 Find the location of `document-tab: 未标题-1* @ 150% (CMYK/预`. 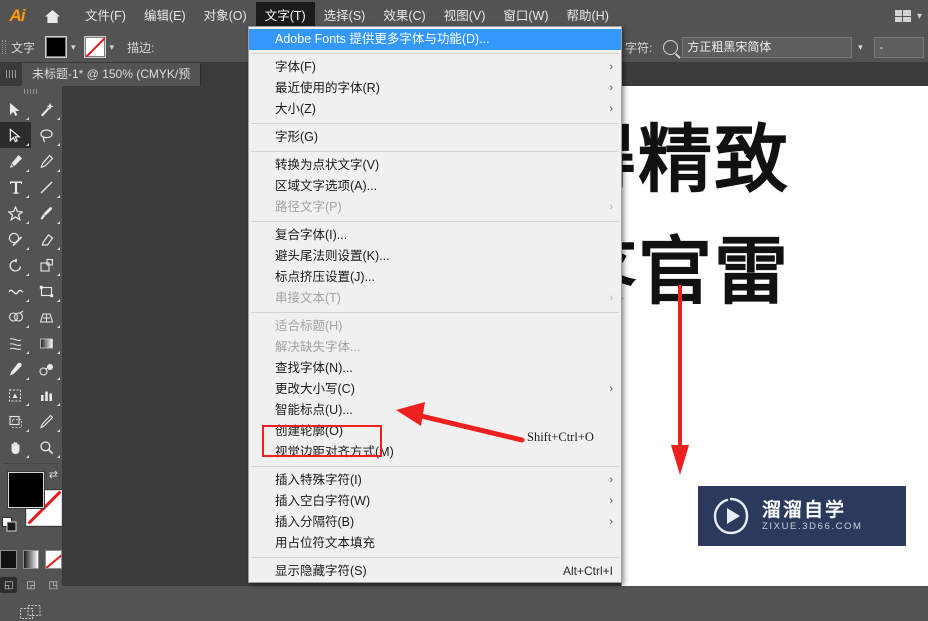

document-tab: 未标题-1* @ 150% (CMYK/预 is located at coordinates (112, 74).